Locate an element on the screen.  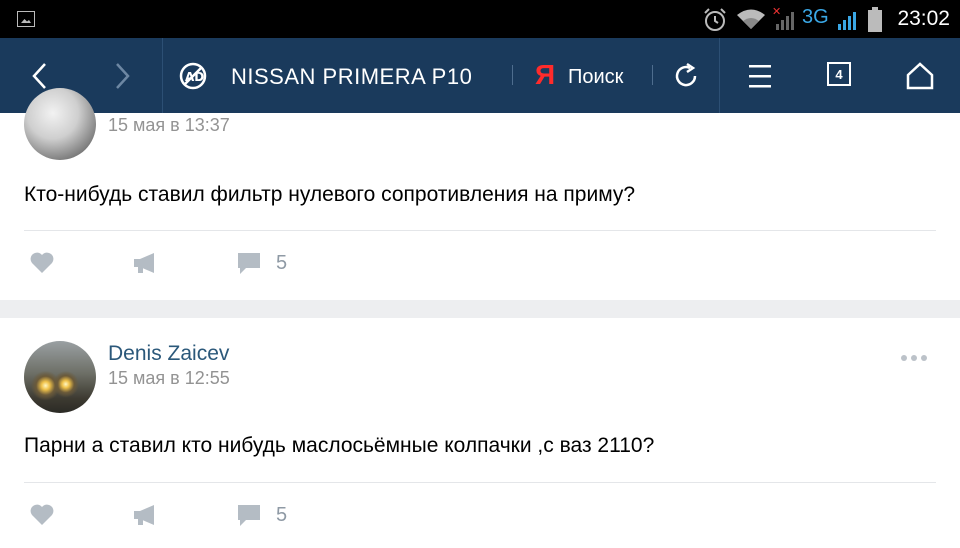
adblock-icon: AD is located at coordinates (193, 75).